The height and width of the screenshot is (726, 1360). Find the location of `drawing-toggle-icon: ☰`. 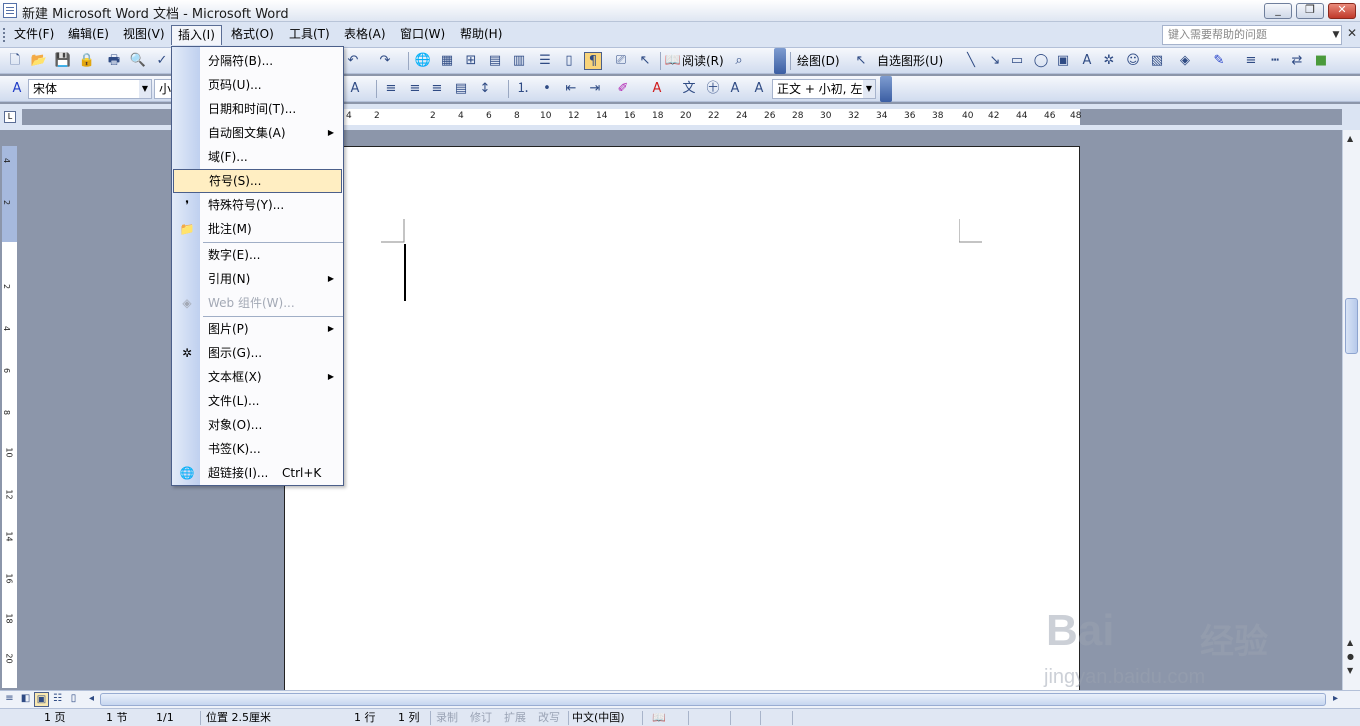

drawing-toggle-icon: ☰ is located at coordinates (545, 61).